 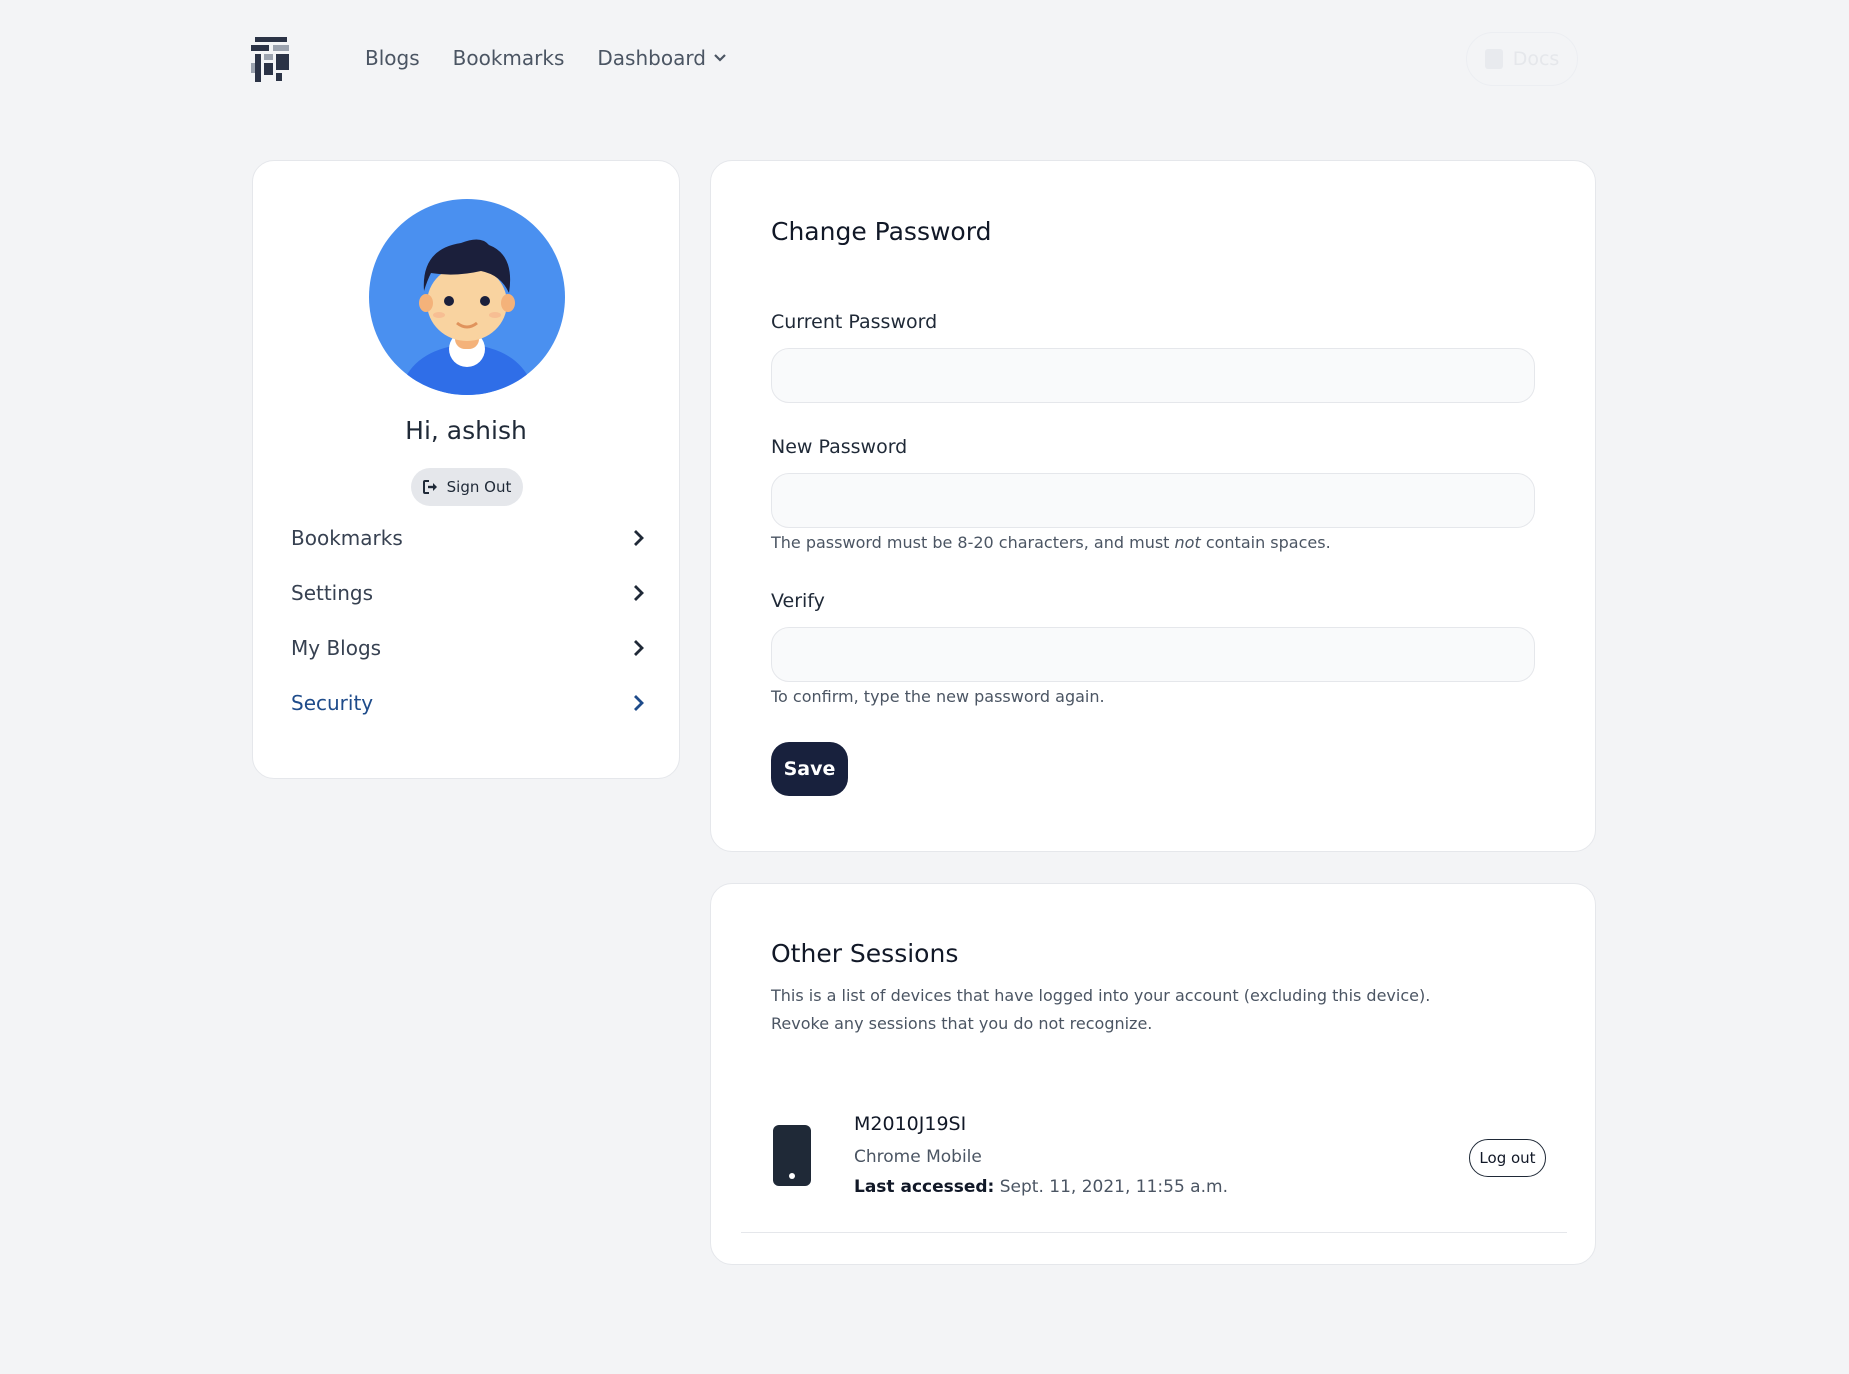 What do you see at coordinates (792, 1155) in the screenshot?
I see `mobile-phone-icon` at bounding box center [792, 1155].